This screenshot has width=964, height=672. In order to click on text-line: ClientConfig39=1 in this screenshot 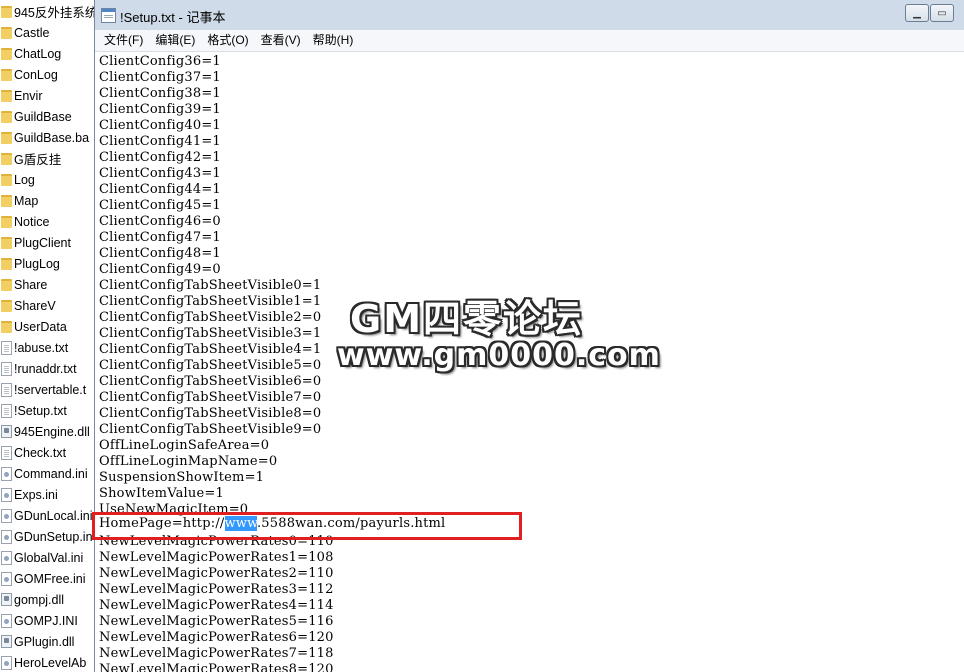, I will do `click(160, 109)`.